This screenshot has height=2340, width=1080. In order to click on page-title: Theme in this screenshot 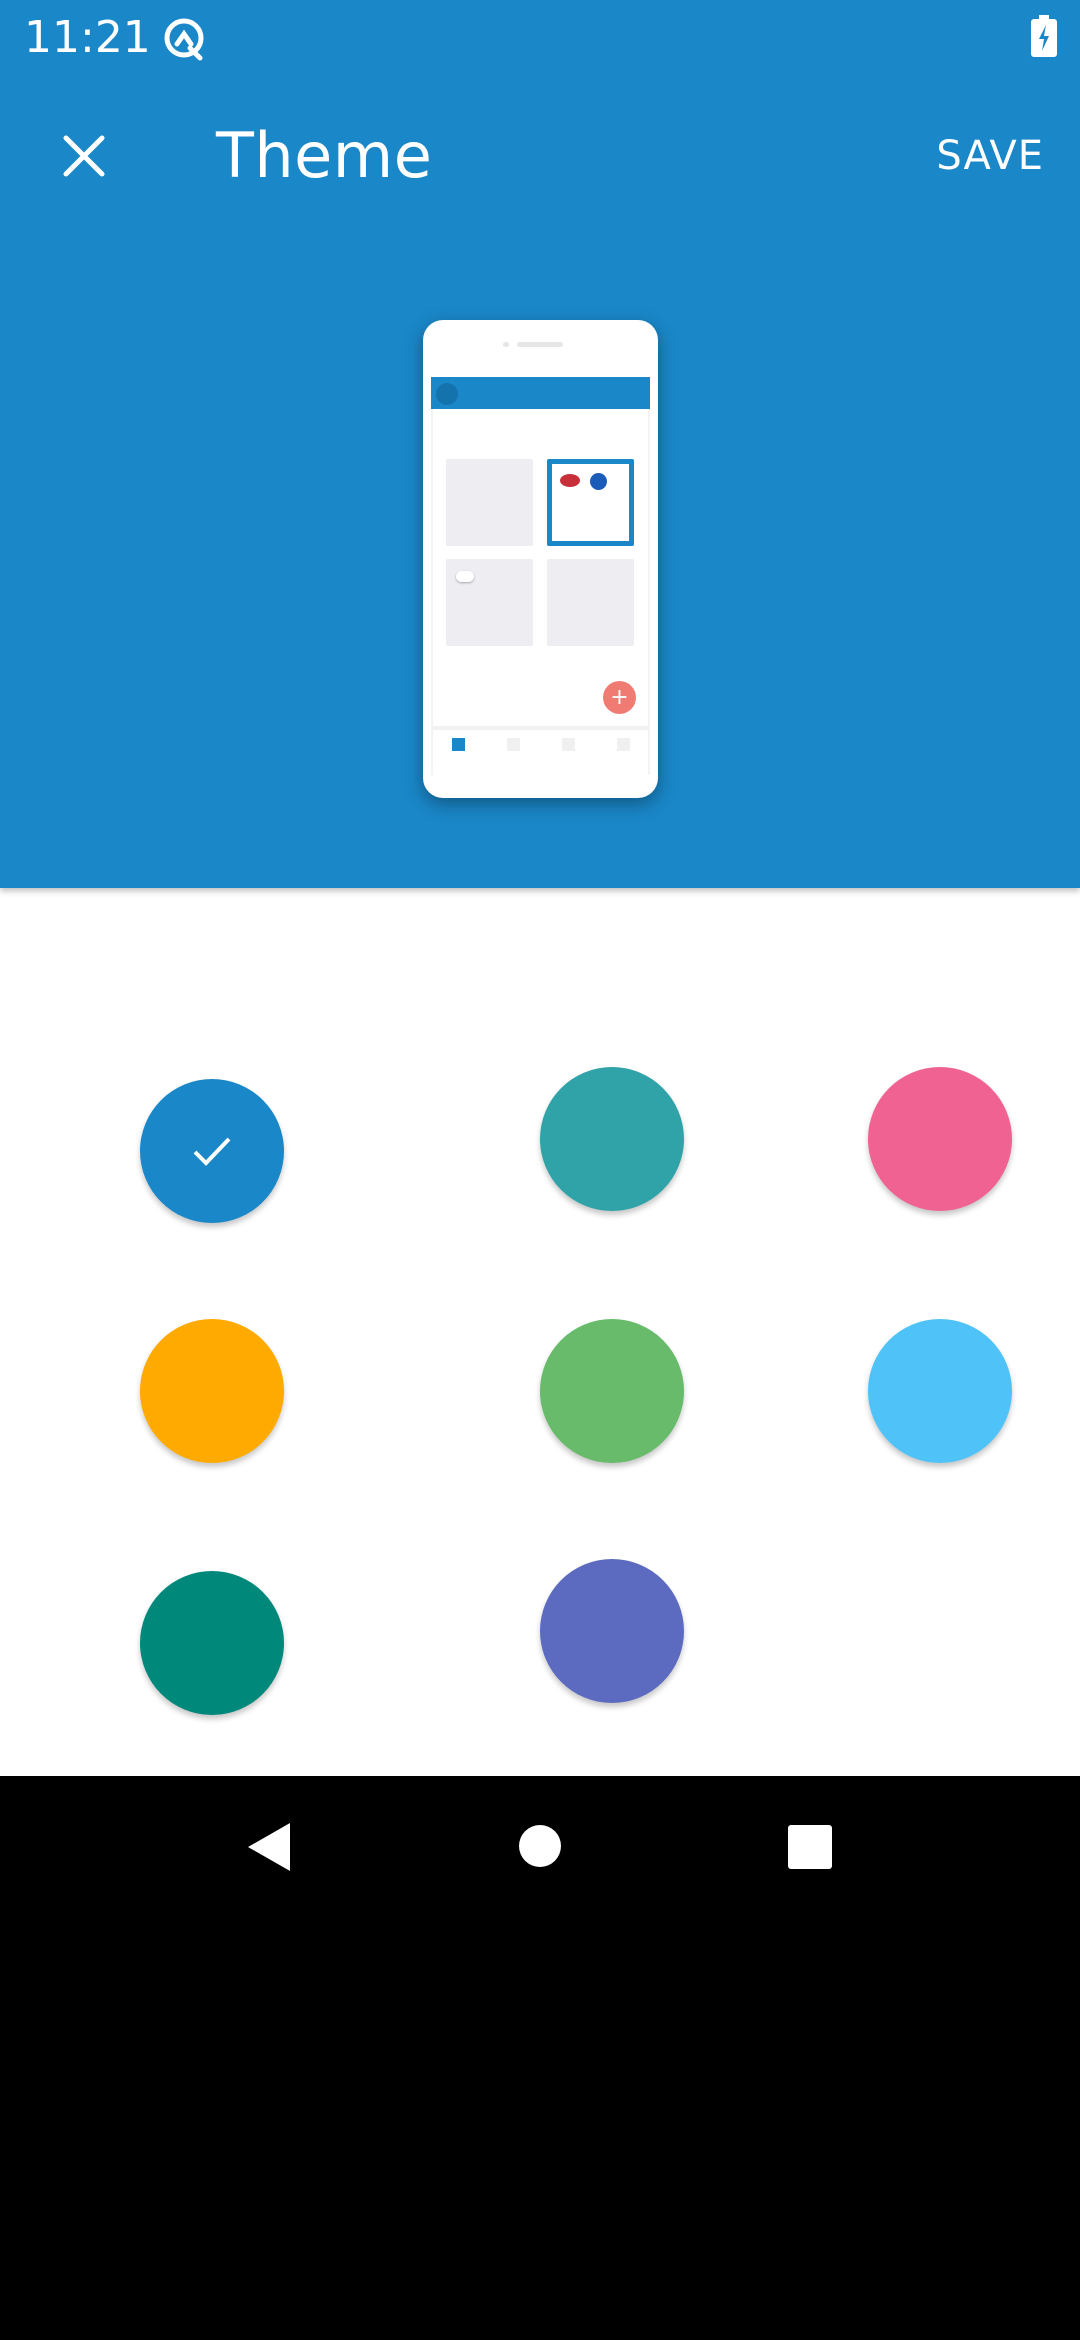, I will do `click(324, 155)`.